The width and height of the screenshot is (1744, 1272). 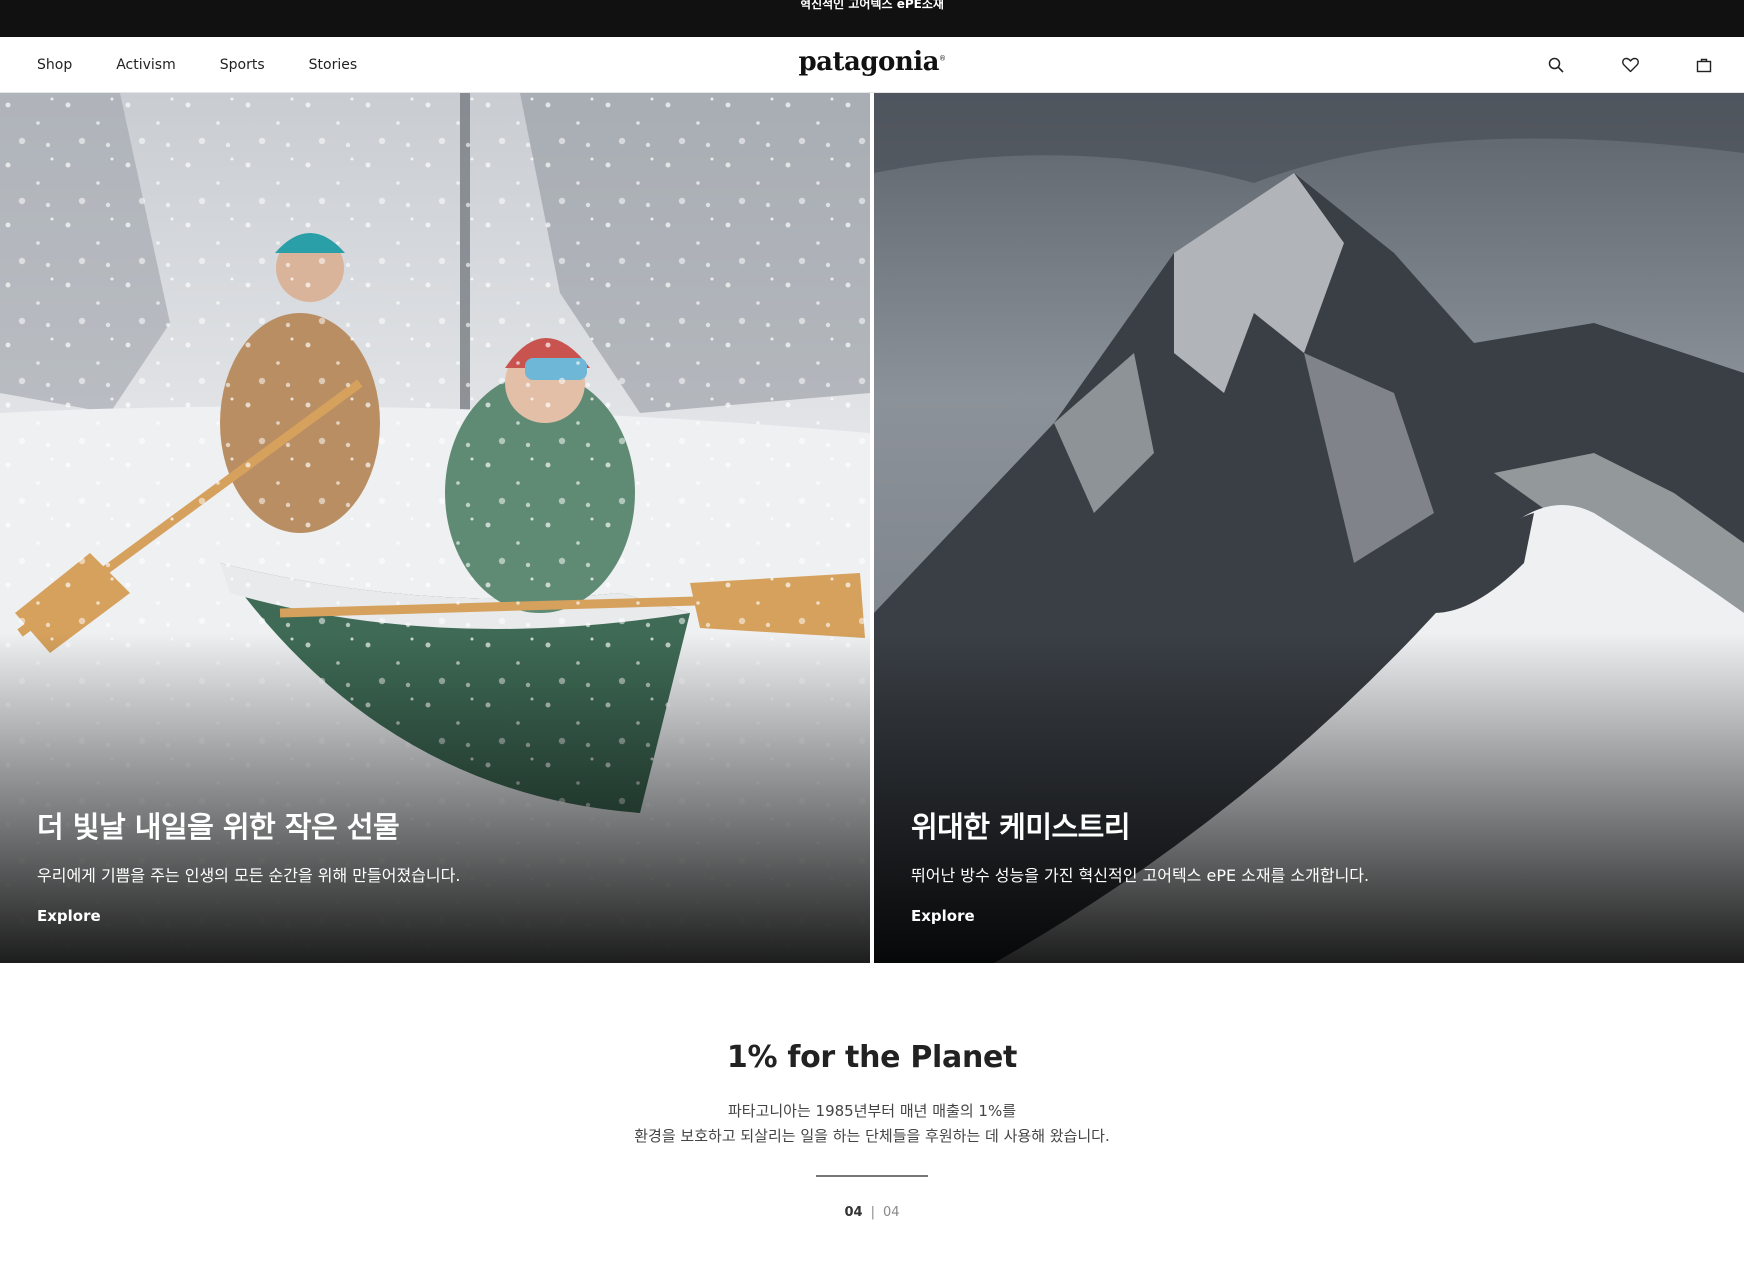 I want to click on slide-progress-bar, so click(x=872, y=1176).